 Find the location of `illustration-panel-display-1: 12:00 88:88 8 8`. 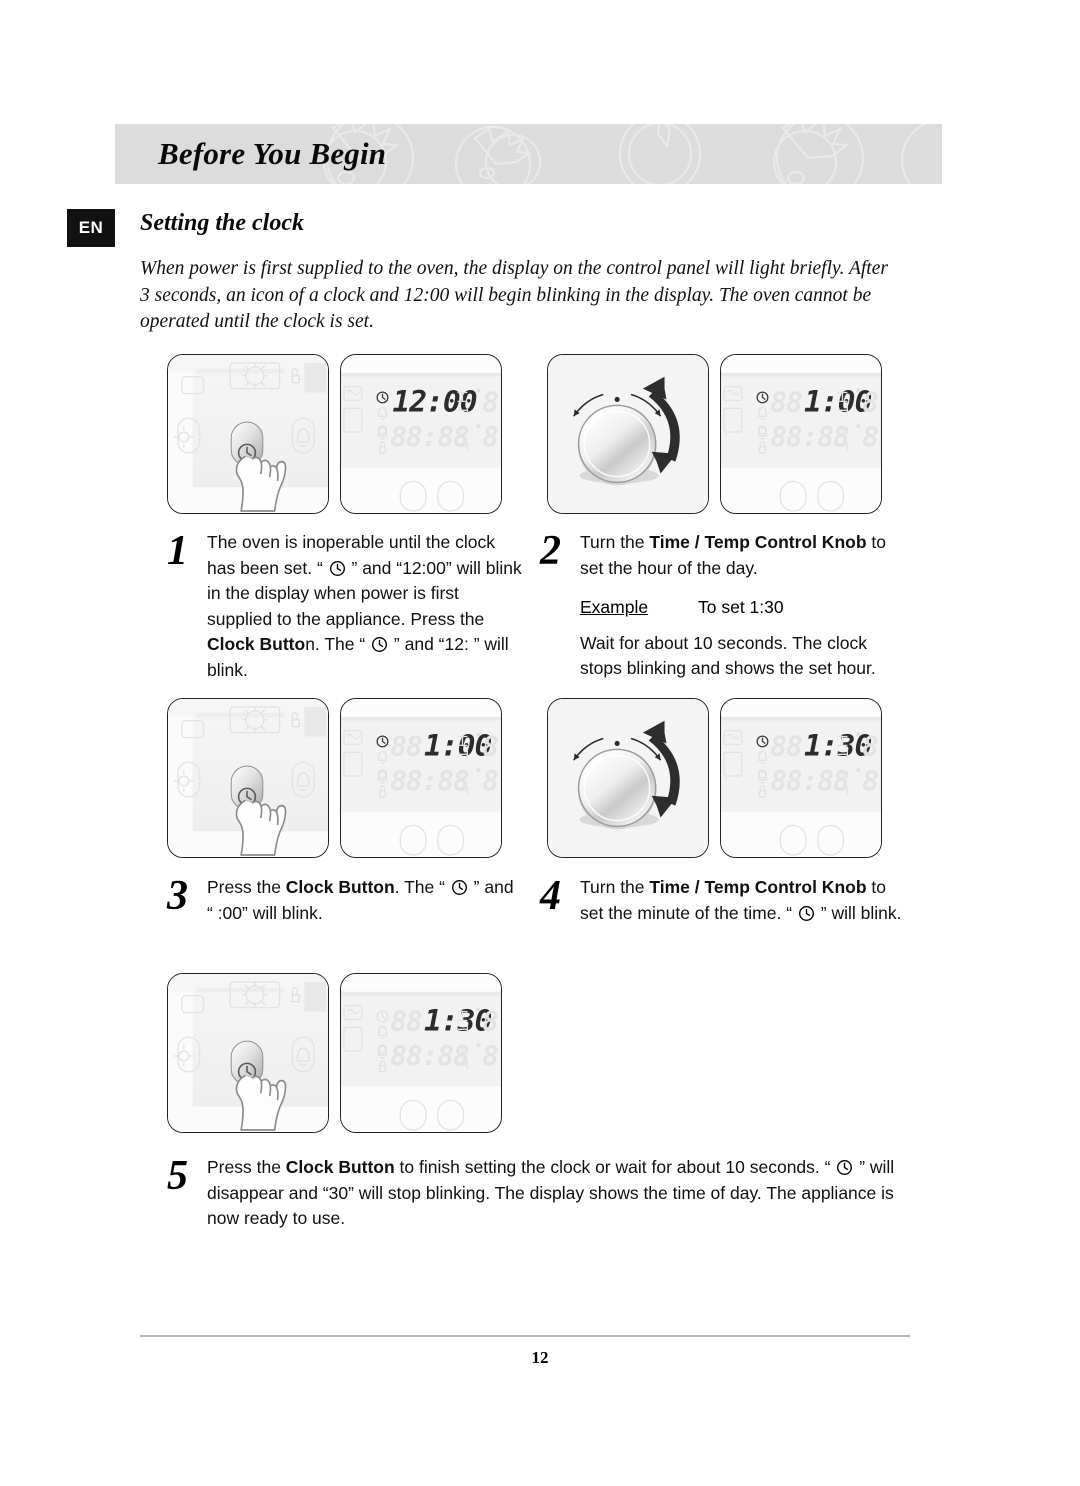

illustration-panel-display-1: 12:00 88:88 8 8 is located at coordinates (421, 434).